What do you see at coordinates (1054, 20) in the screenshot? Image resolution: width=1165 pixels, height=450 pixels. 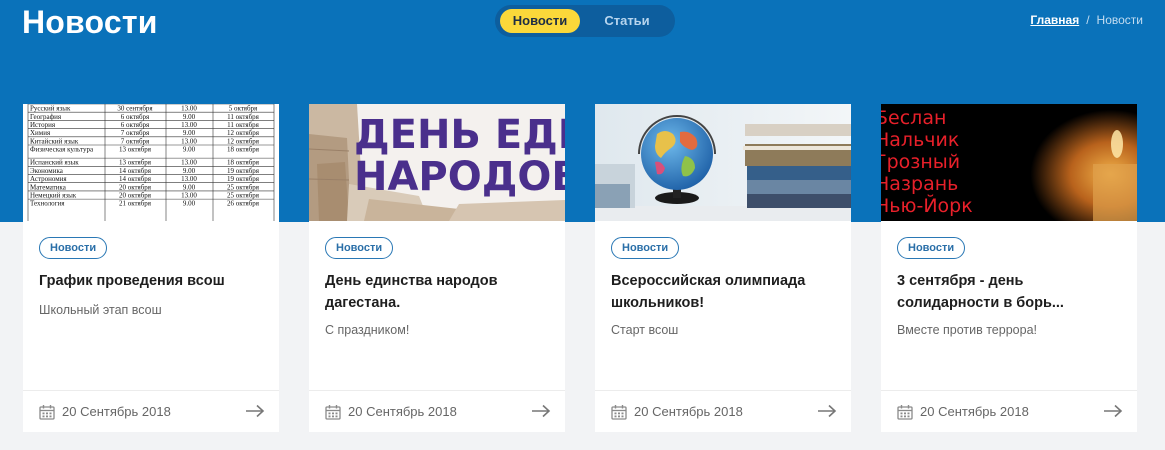 I see `breadcrumb-home-link: Главная` at bounding box center [1054, 20].